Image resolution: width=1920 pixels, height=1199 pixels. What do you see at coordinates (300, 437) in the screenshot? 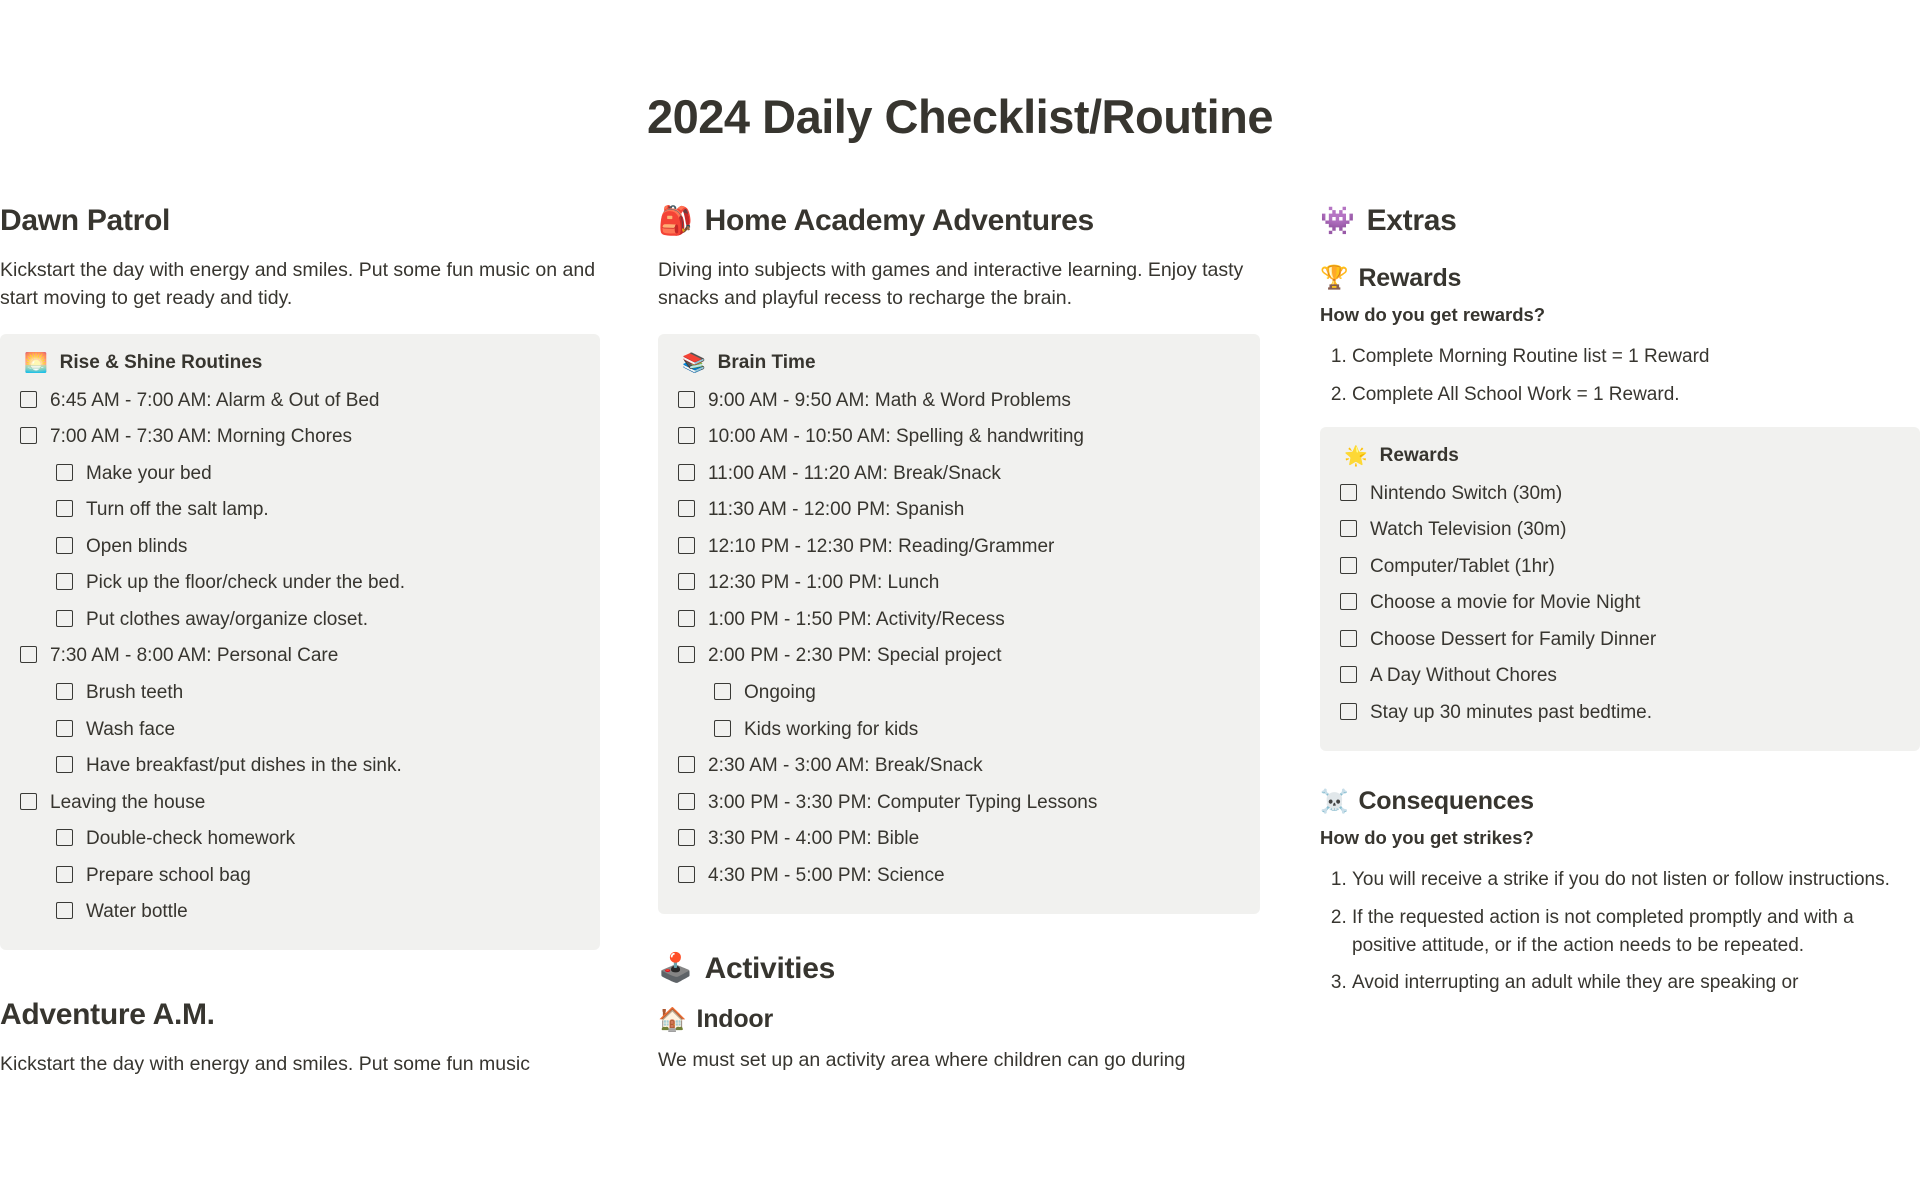
I see `checklist-item: 7:00 AM - 7:30 AM: Morning Chores` at bounding box center [300, 437].